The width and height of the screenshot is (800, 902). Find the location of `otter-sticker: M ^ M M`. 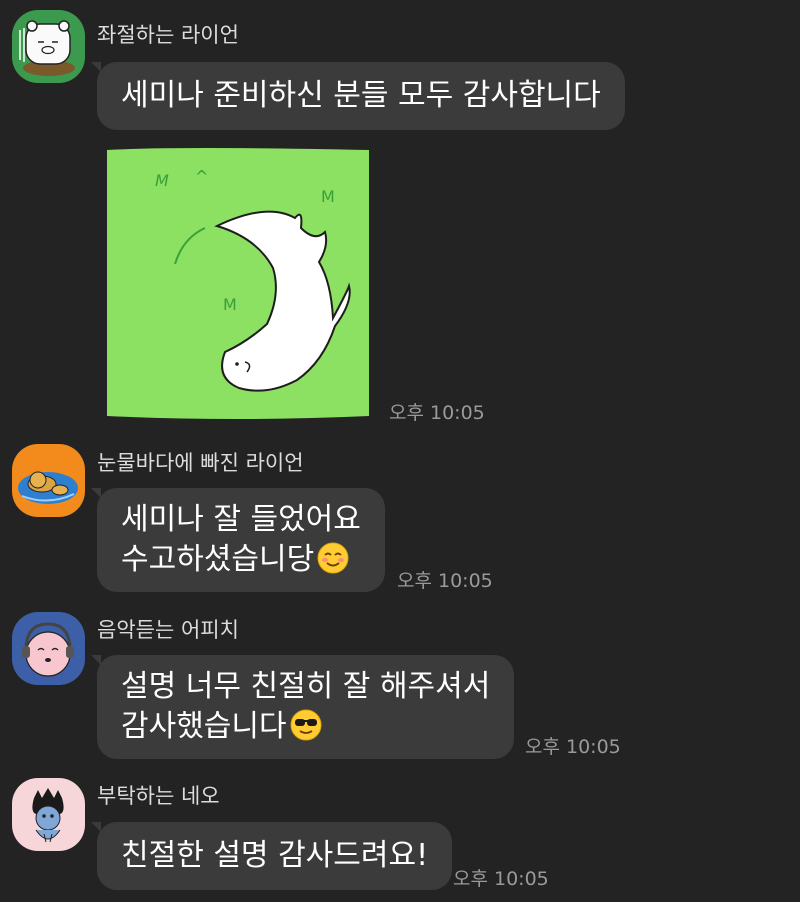

otter-sticker: M ^ M M is located at coordinates (238, 283).